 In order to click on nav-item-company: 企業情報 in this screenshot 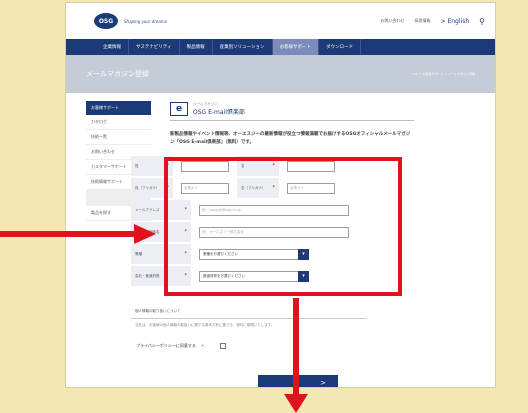, I will do `click(112, 47)`.